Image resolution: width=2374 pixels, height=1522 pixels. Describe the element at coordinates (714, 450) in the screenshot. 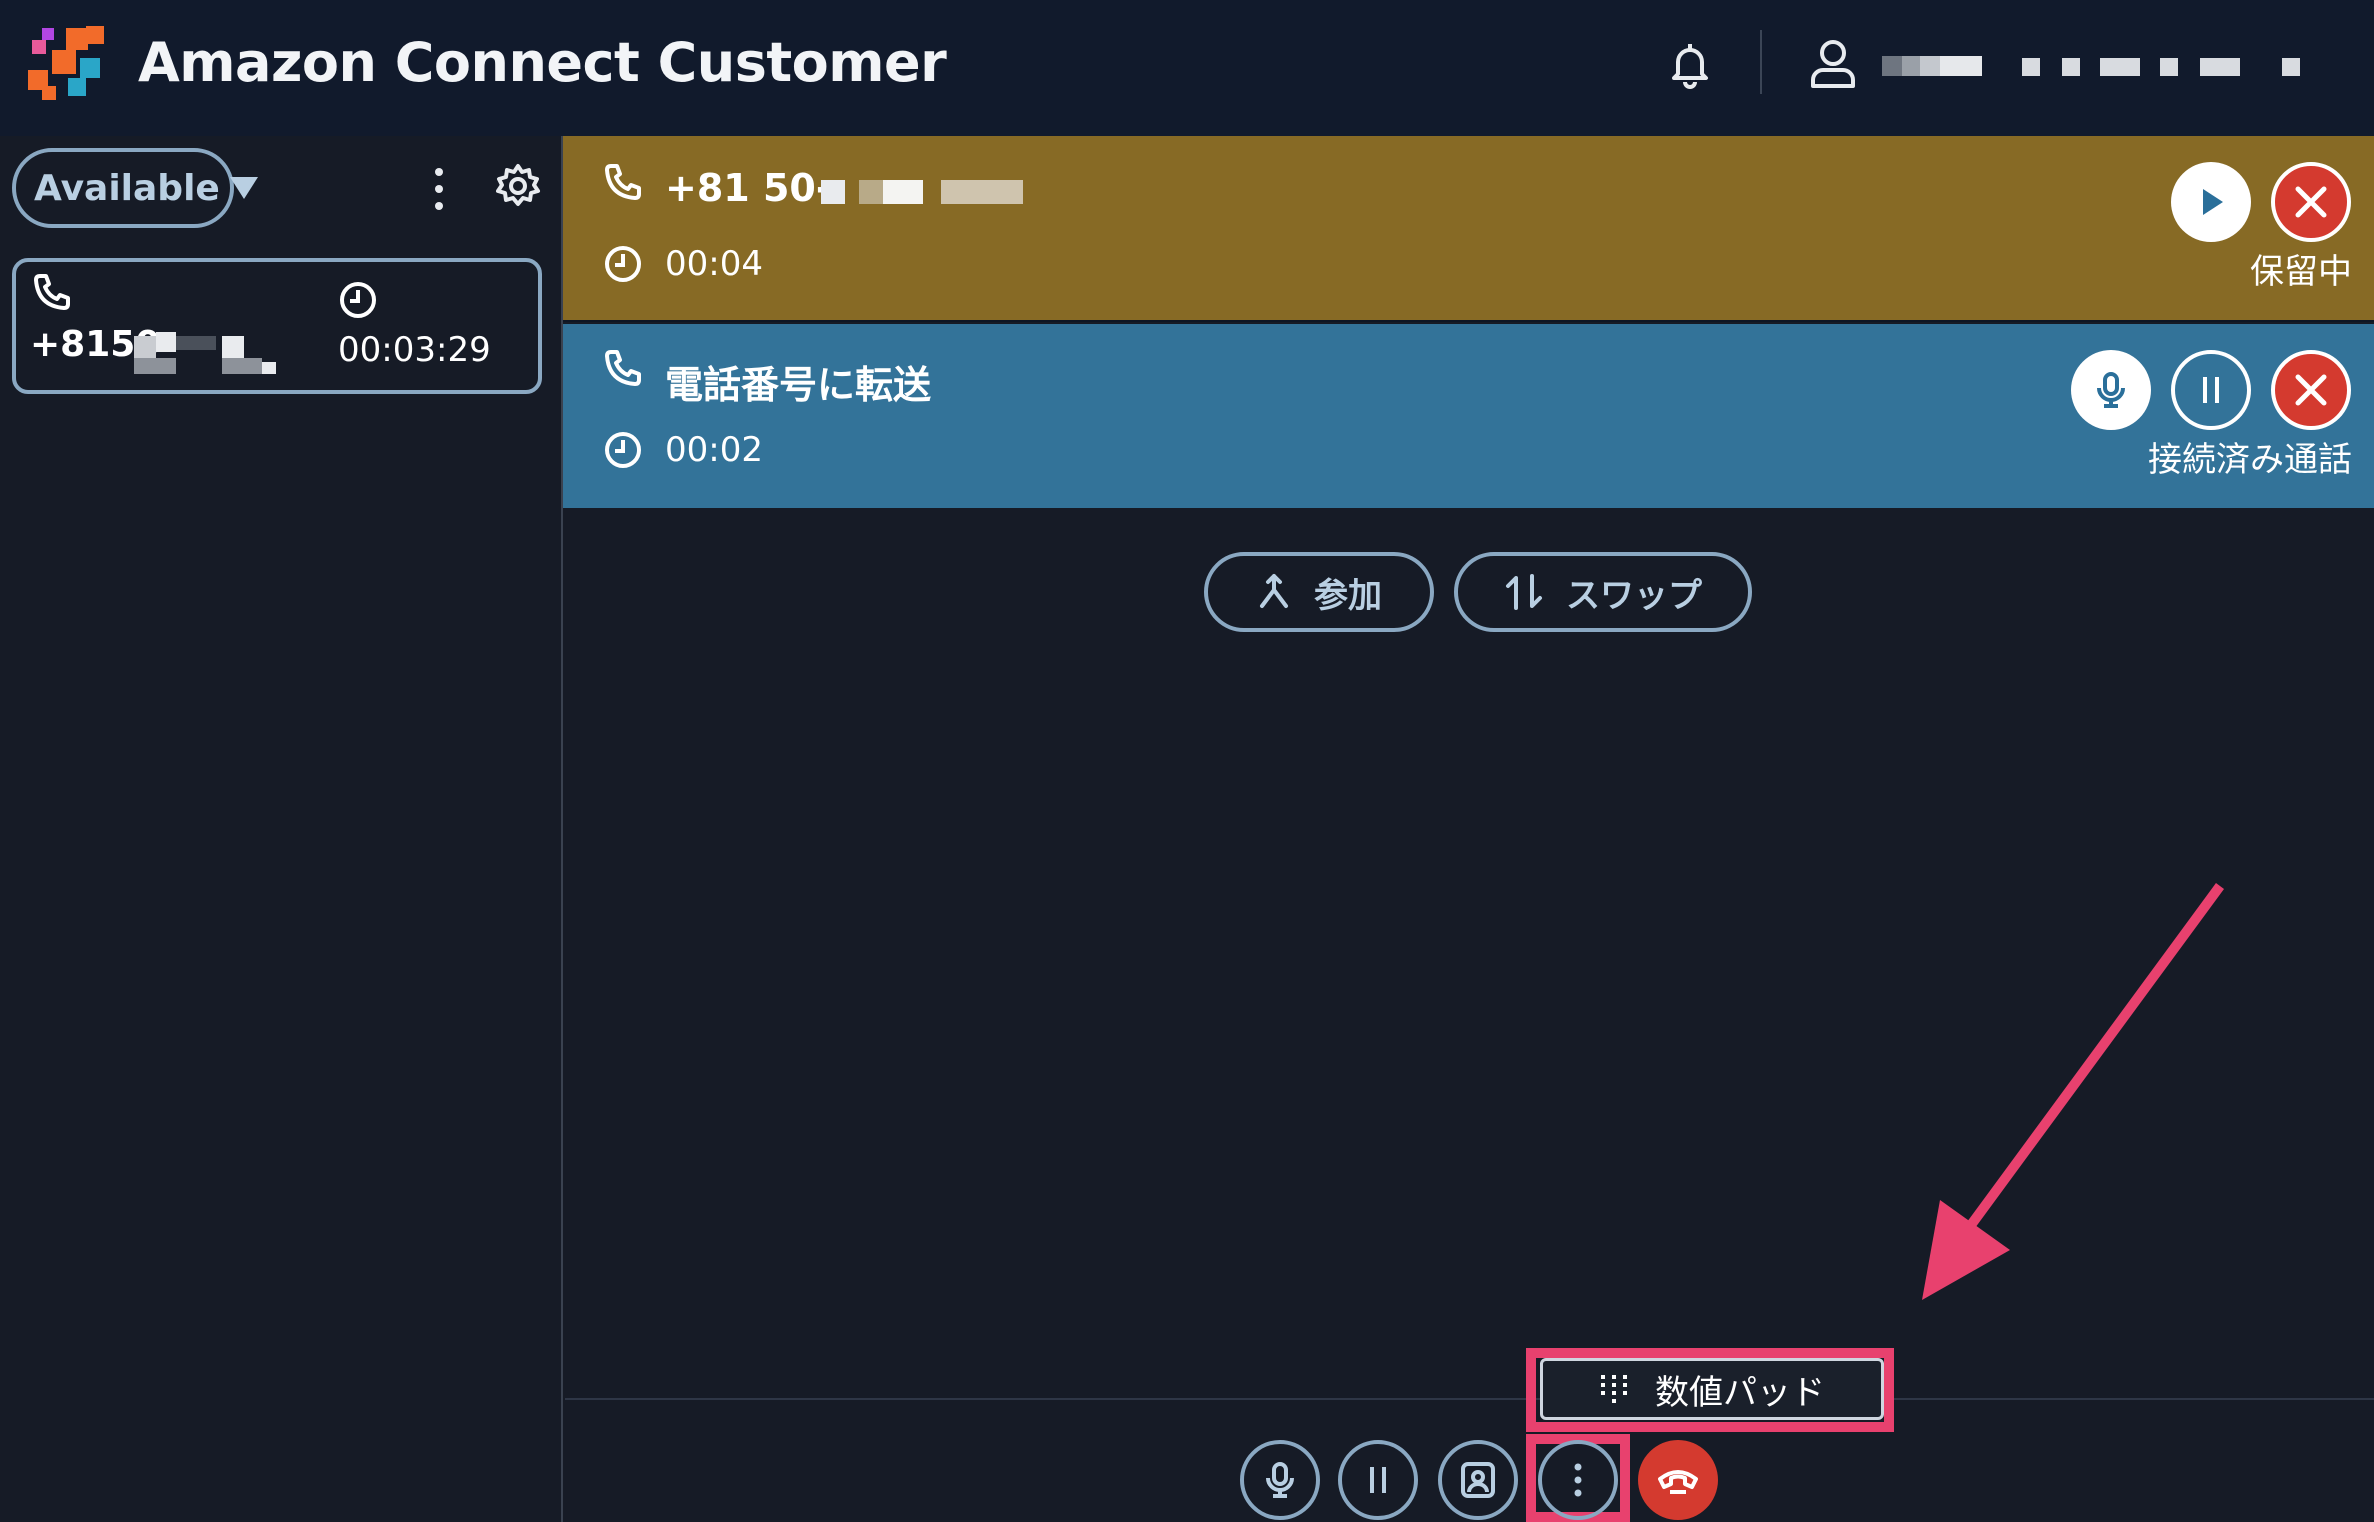

I see `call-timer: 00:02` at that location.